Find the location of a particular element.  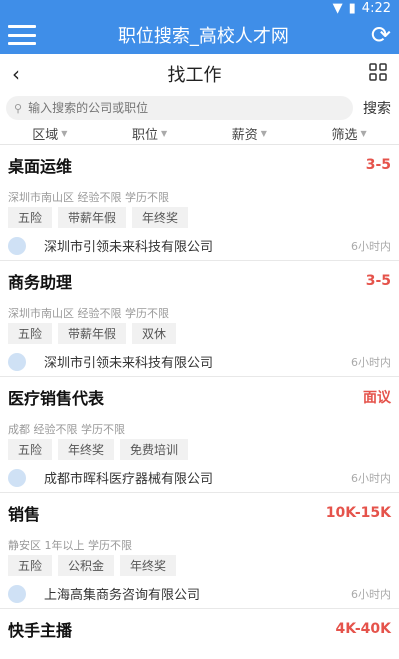

page-header: ‹ 找工作 is located at coordinates (199, 74).